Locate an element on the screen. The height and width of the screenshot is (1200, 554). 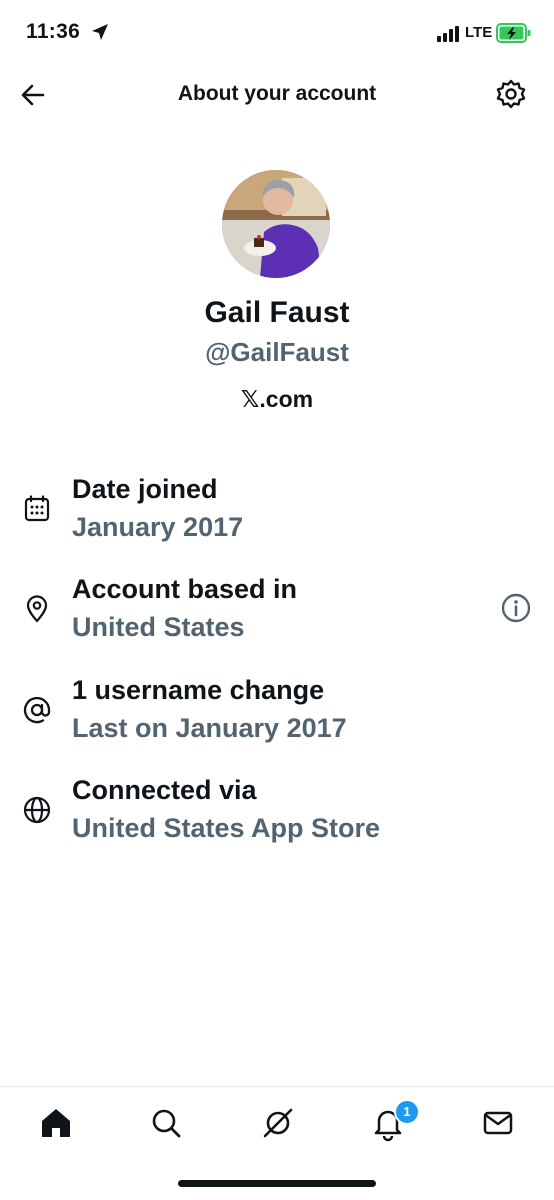
notification-badge: 1 is located at coordinates (407, 1112).